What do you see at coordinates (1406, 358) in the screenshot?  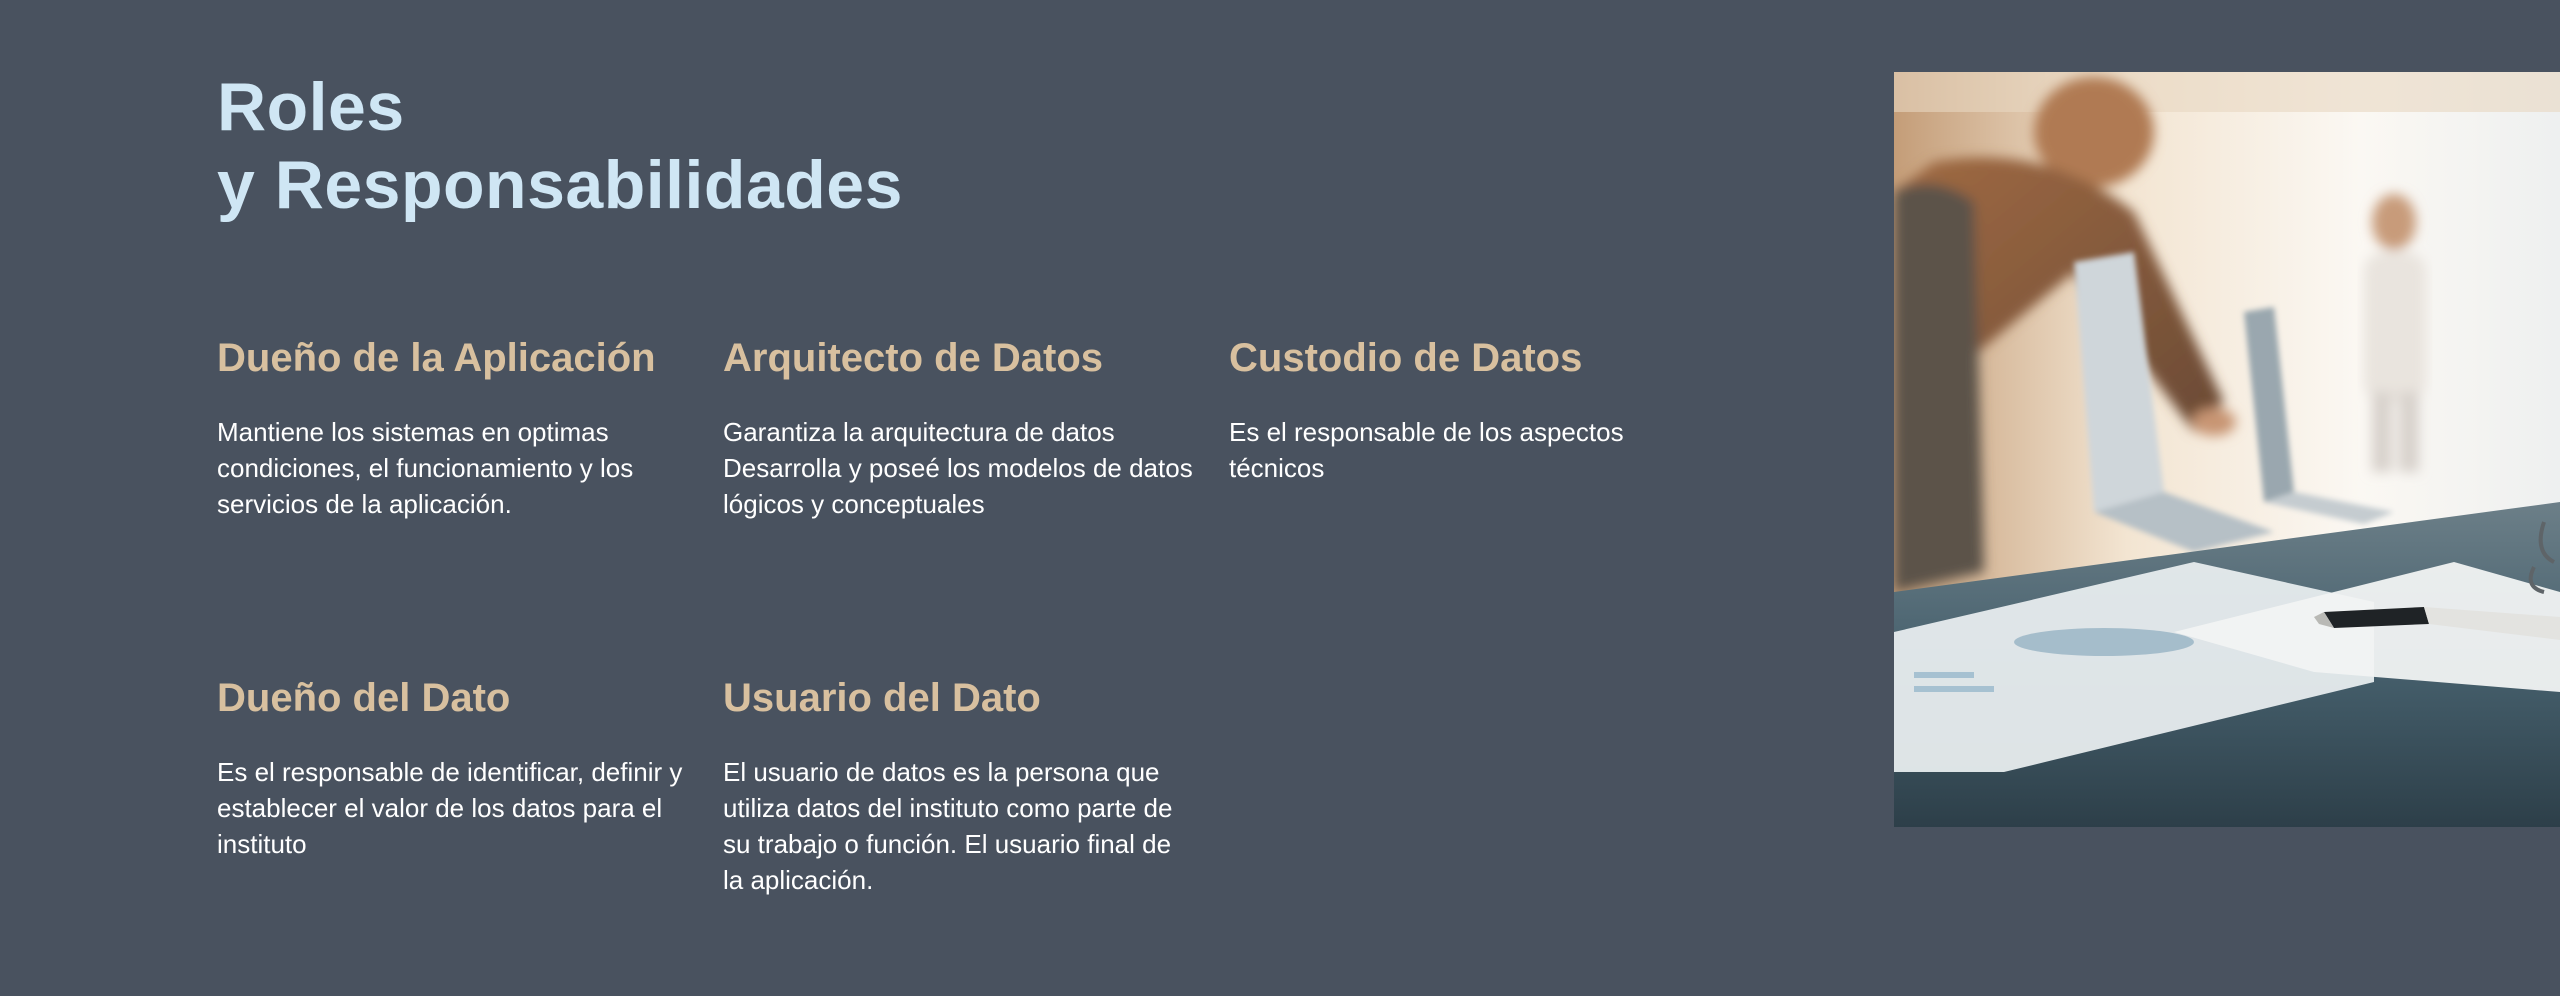 I see `role-title: Custodio de Datos` at bounding box center [1406, 358].